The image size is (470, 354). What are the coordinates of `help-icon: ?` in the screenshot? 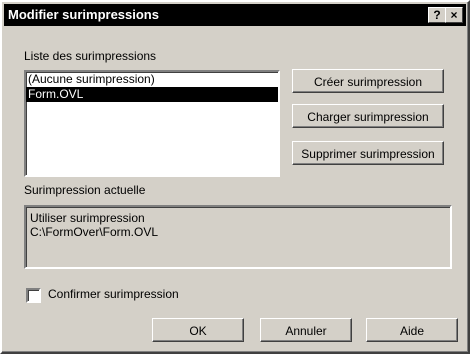 It's located at (437, 15).